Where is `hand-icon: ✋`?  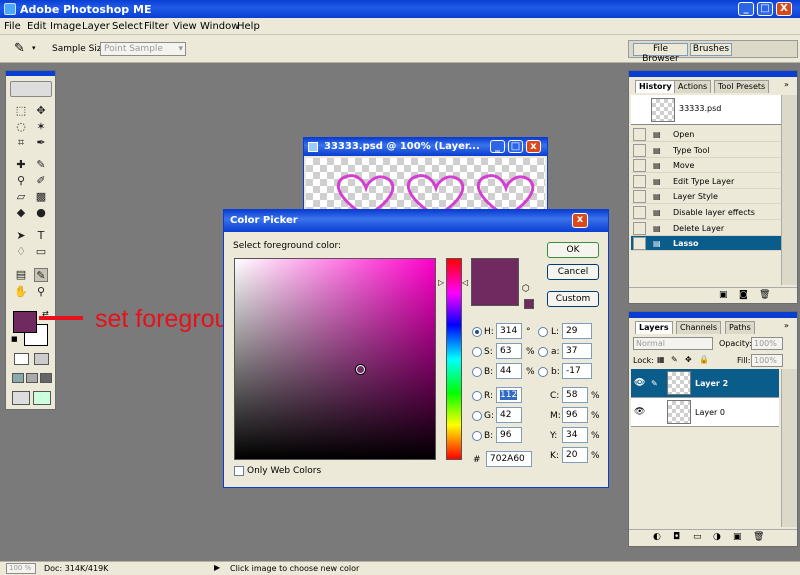 hand-icon: ✋ is located at coordinates (21, 292).